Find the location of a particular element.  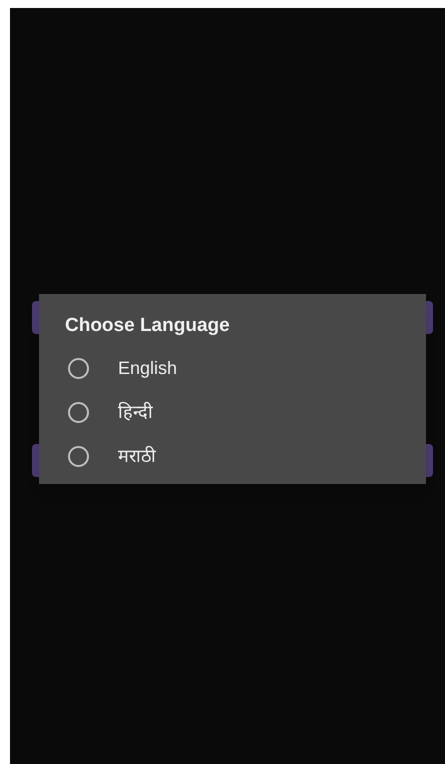

language-option: English is located at coordinates (125, 368).